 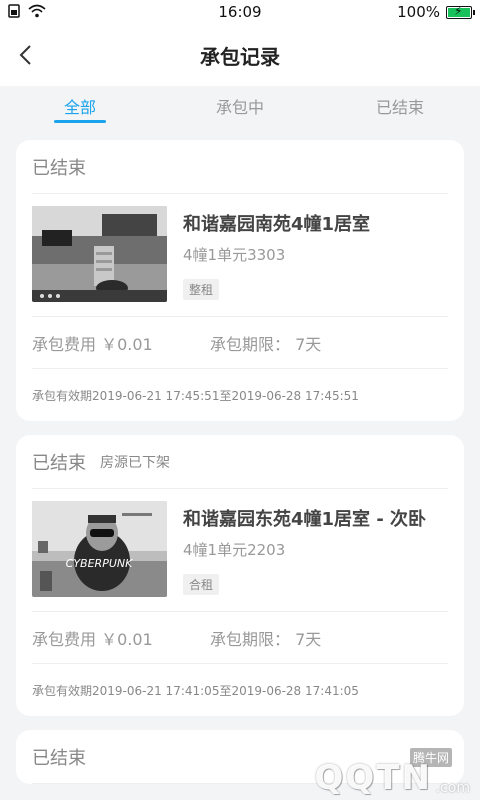 I want to click on app-header: 承包记录, so click(x=240, y=55).